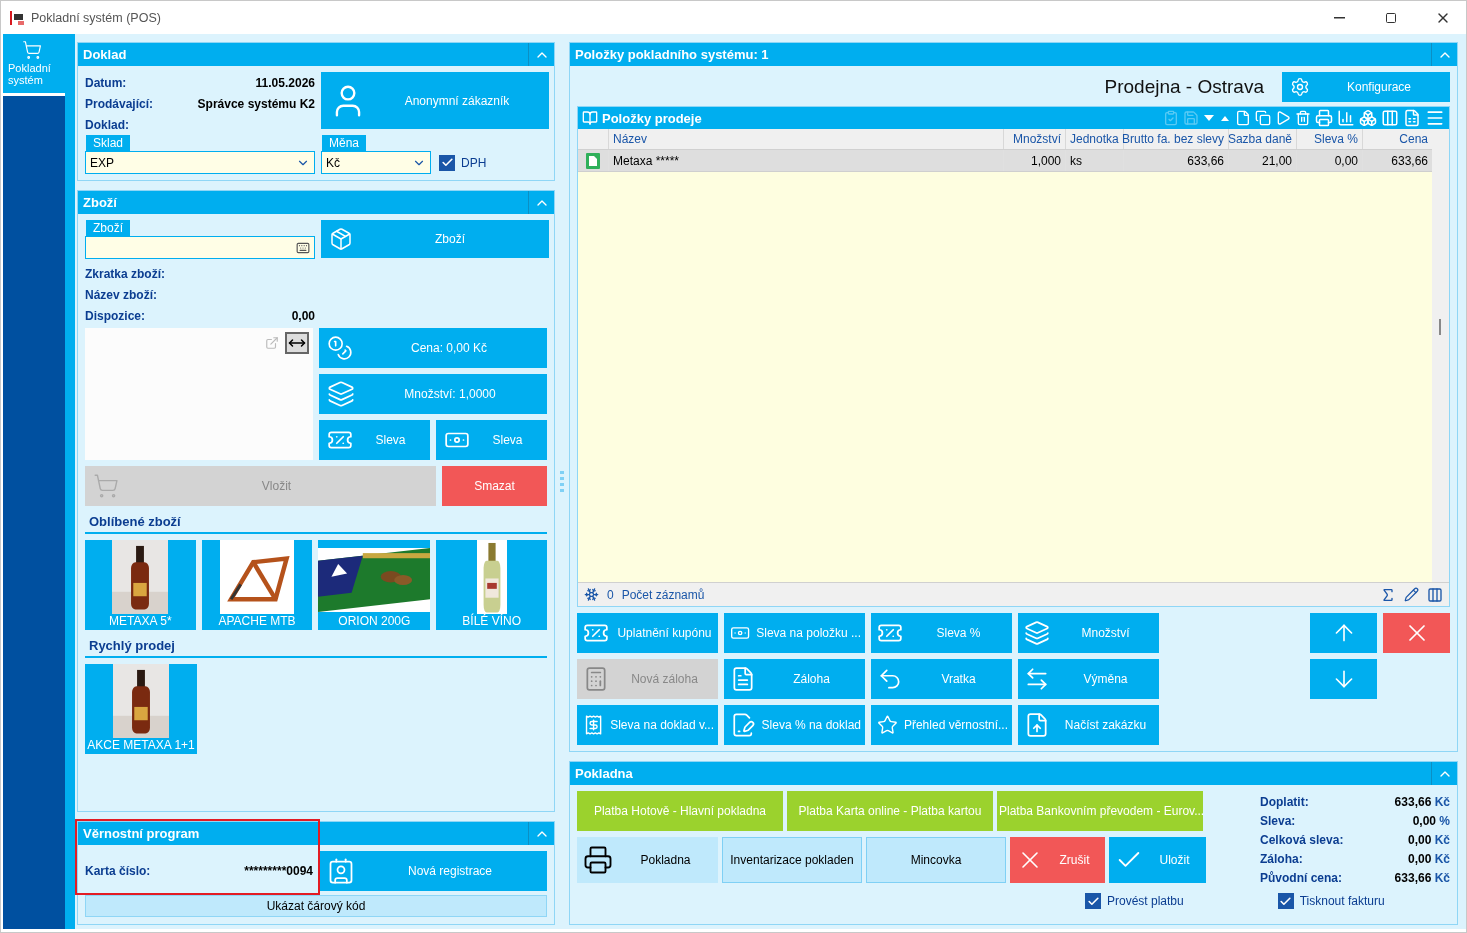 This screenshot has height=933, width=1467. I want to click on config-button: Konfigurace, so click(1366, 87).